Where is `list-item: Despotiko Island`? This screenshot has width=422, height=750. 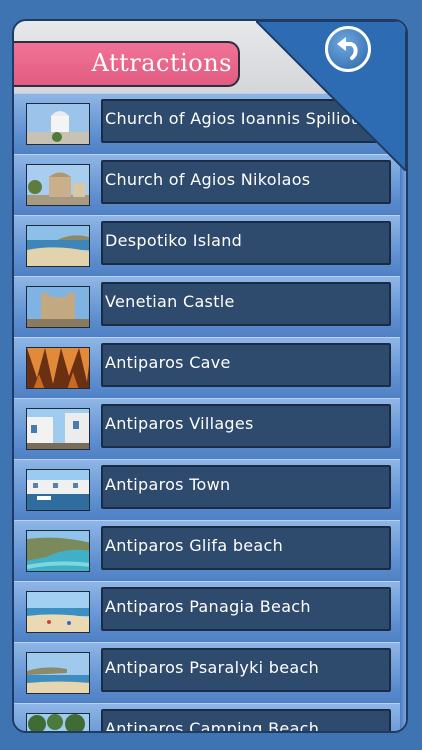 list-item: Despotiko Island is located at coordinates (210, 245).